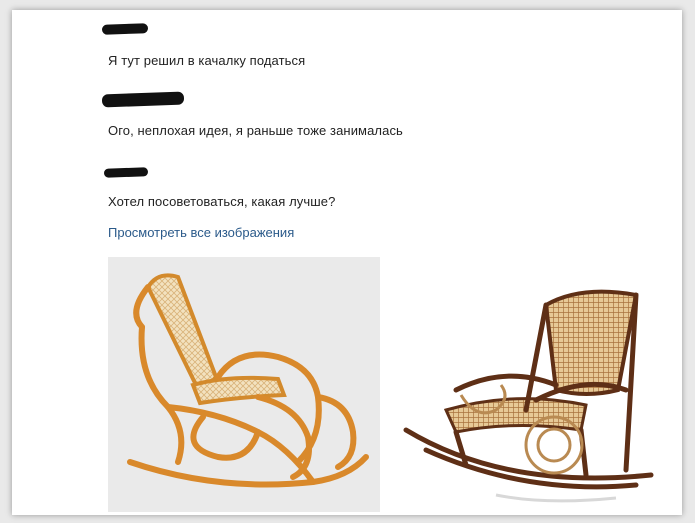 This screenshot has height=523, width=695. What do you see at coordinates (207, 60) in the screenshot?
I see `message-text: Я тут решил в качалку податься` at bounding box center [207, 60].